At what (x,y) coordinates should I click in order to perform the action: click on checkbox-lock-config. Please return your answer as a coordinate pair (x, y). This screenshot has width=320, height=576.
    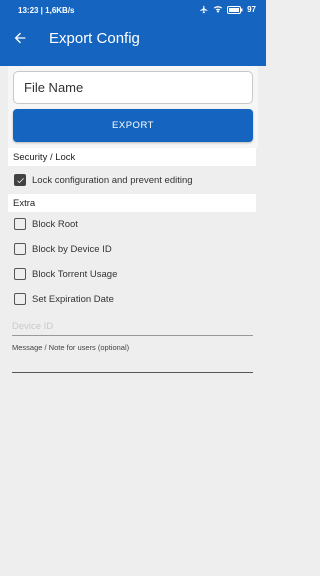
    Looking at the image, I should click on (20, 180).